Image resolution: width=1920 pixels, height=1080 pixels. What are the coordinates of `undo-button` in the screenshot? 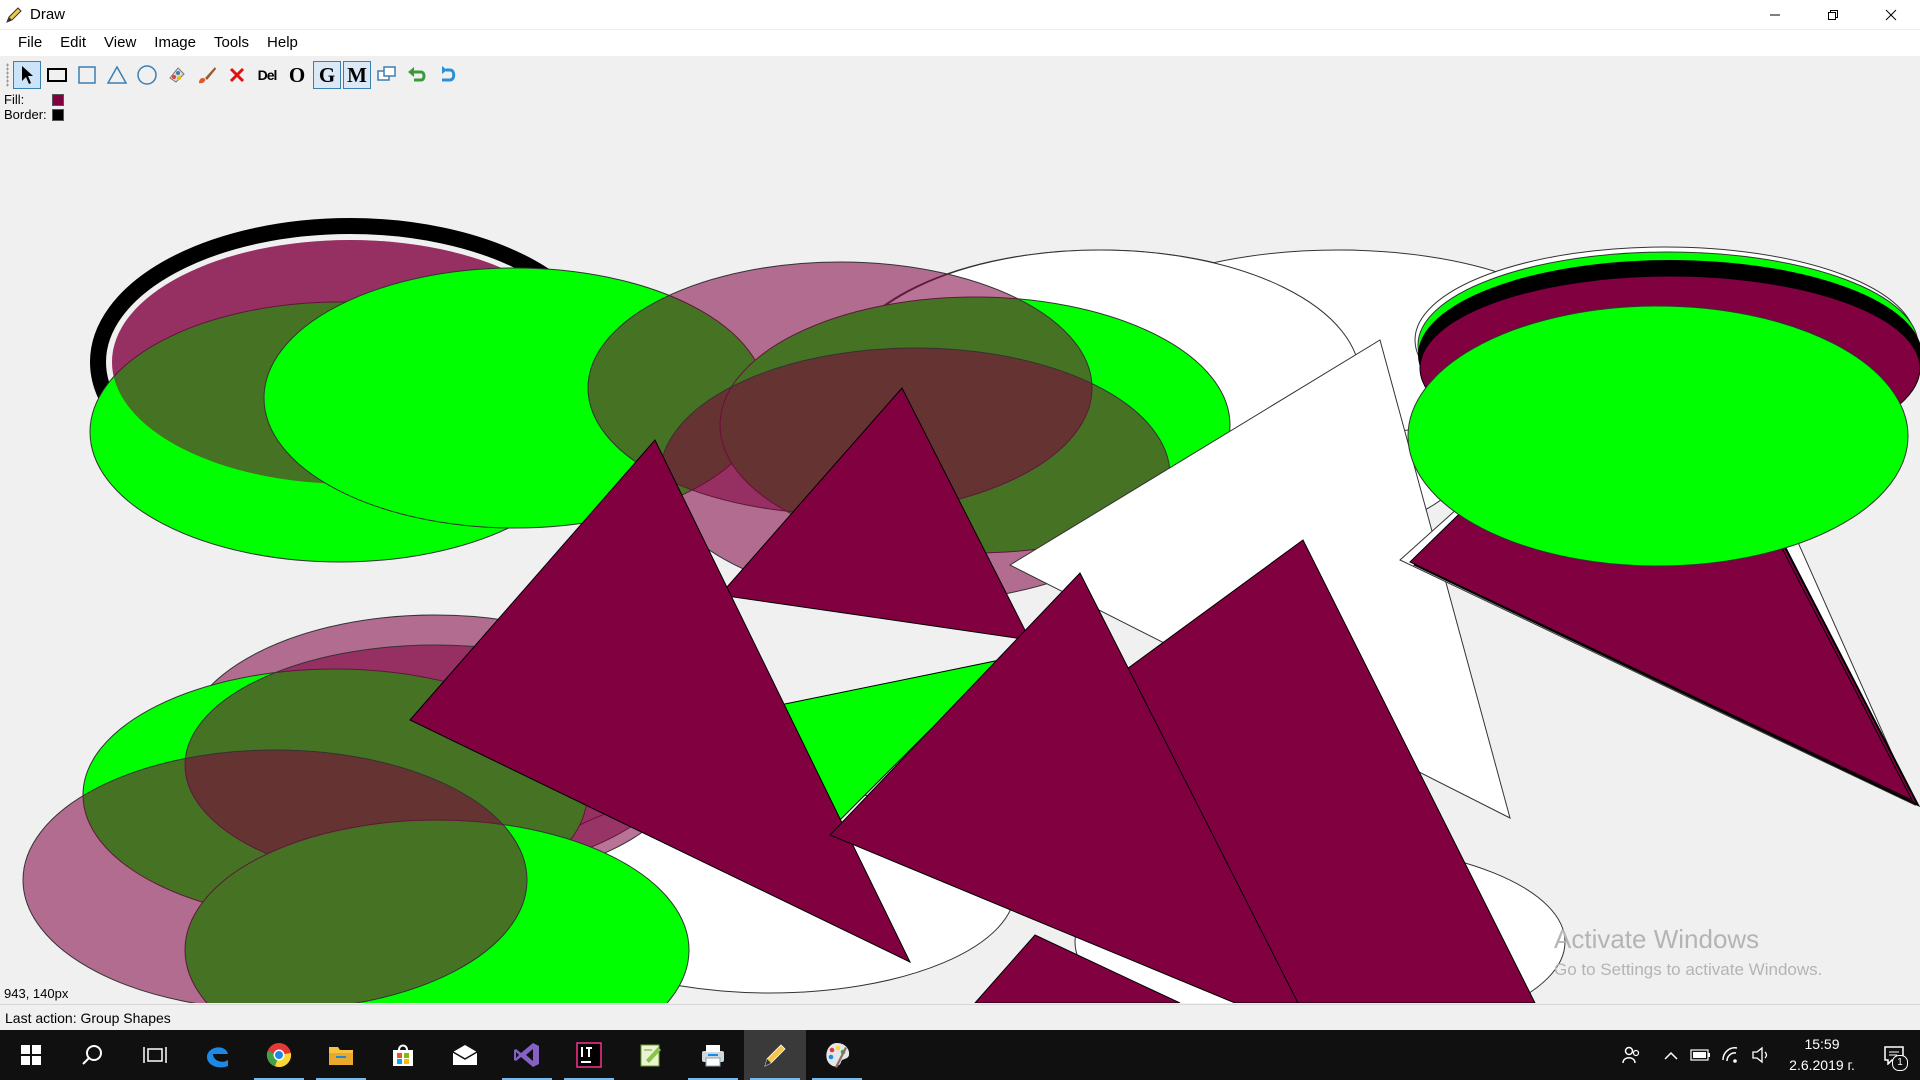 It's located at (417, 75).